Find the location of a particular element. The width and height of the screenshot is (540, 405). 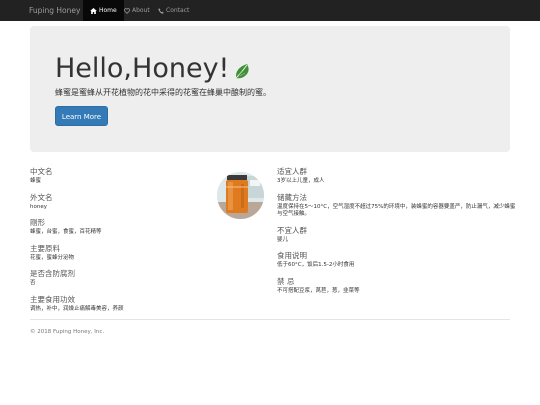

honey-jar-illustration is located at coordinates (240, 195).